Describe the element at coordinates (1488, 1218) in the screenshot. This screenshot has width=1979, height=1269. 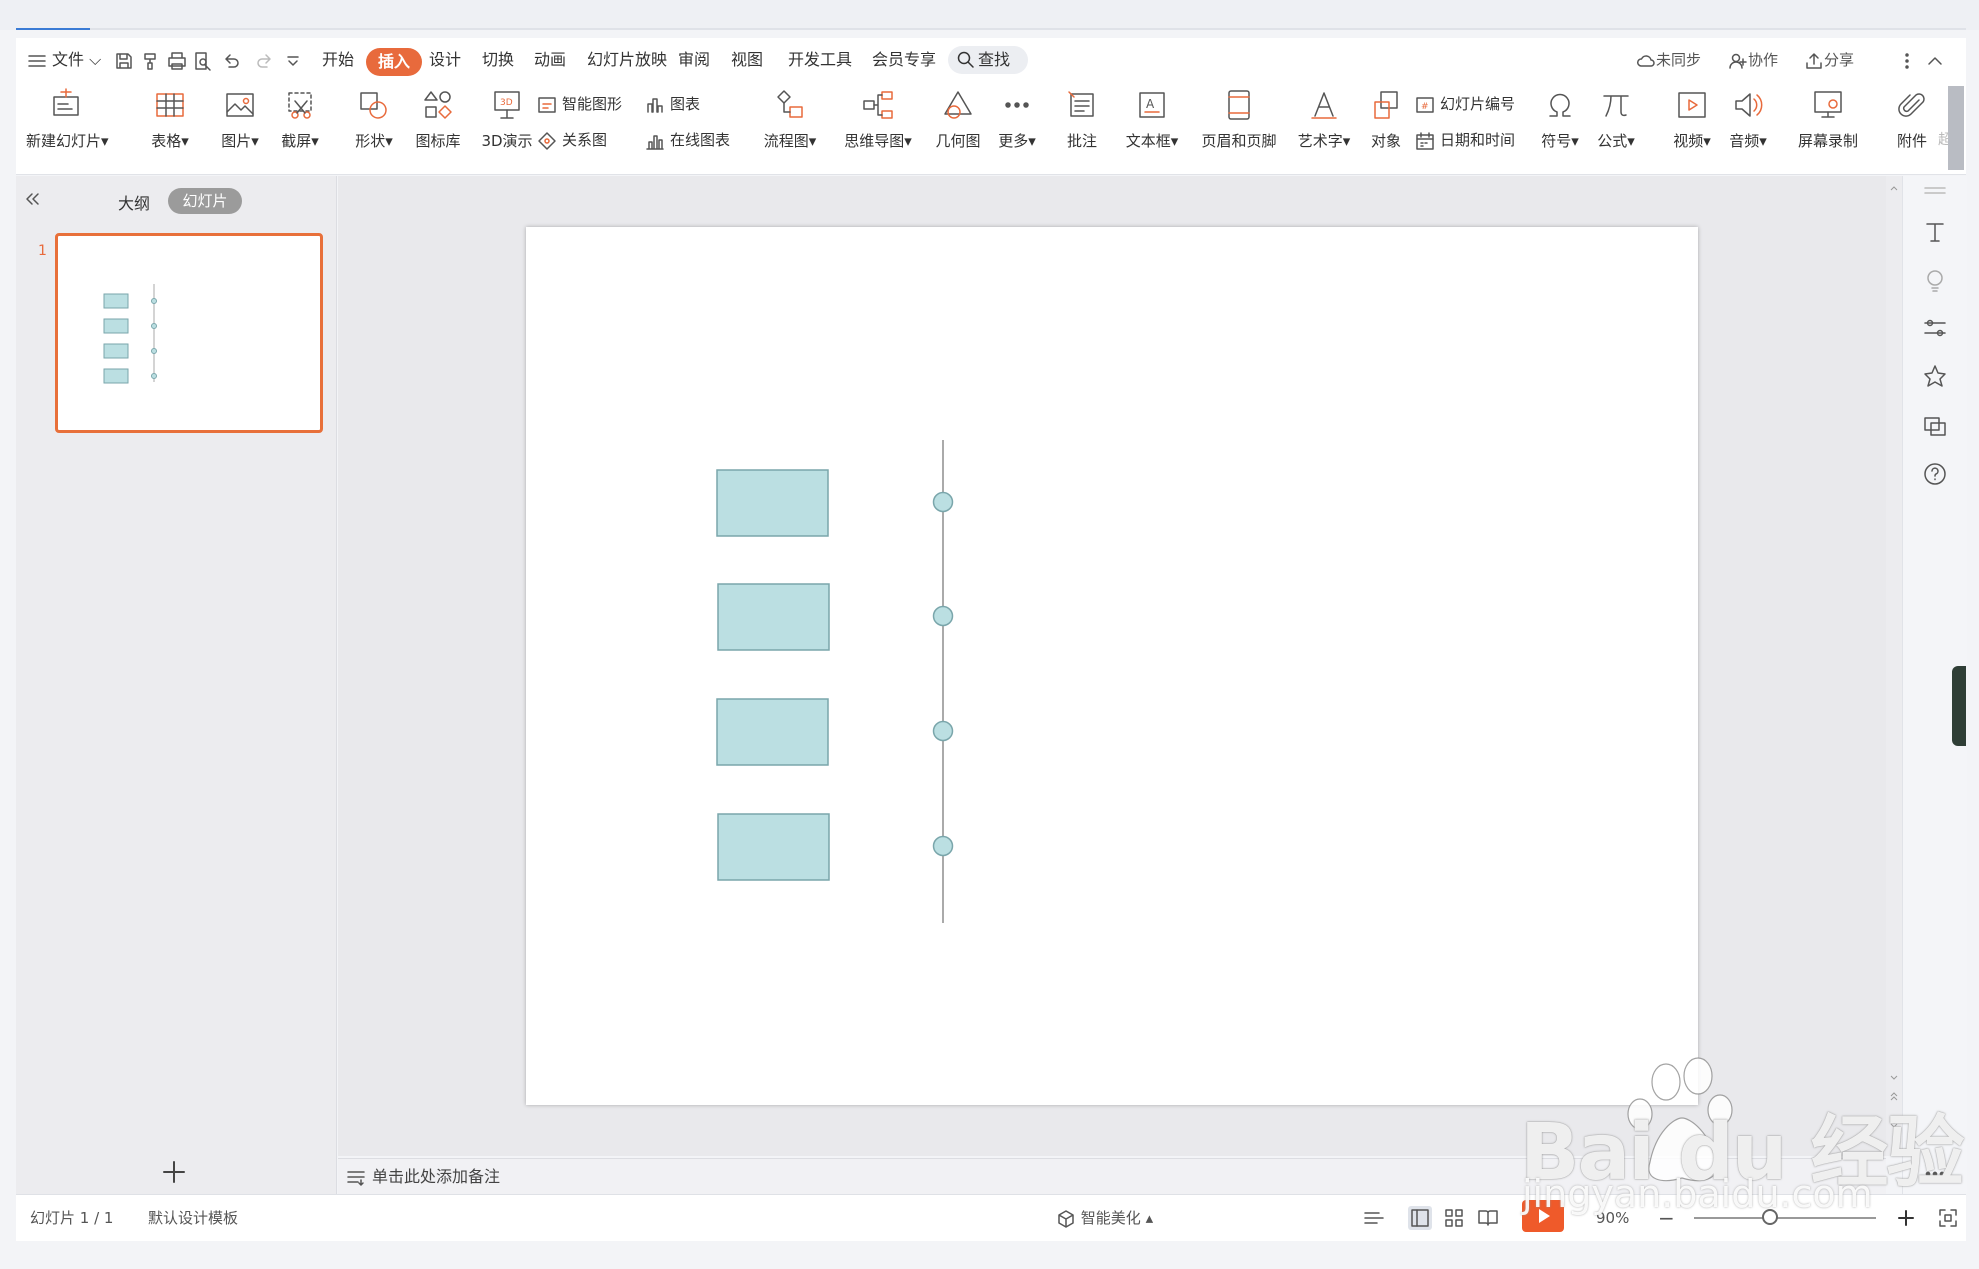
I see `reading-view-icon` at that location.